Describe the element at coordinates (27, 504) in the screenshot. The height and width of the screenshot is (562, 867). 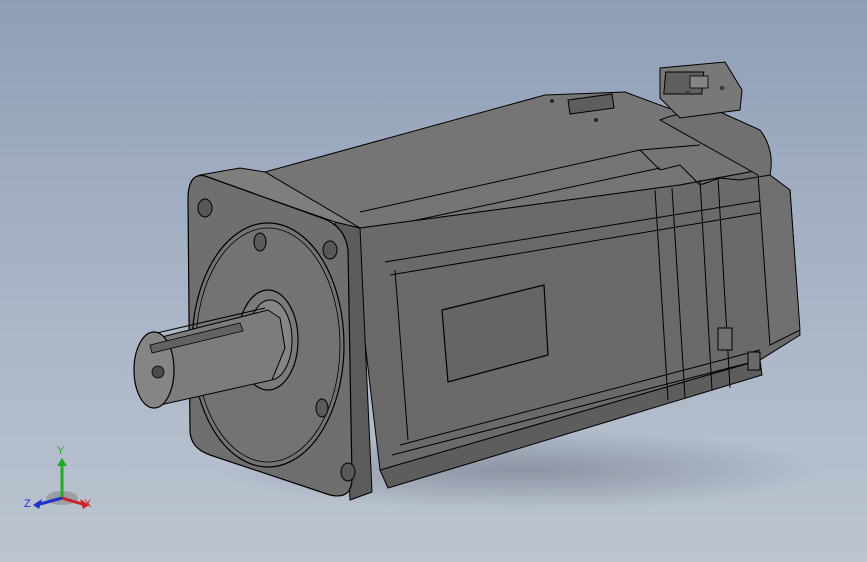
I see `z-axis-label: Z` at that location.